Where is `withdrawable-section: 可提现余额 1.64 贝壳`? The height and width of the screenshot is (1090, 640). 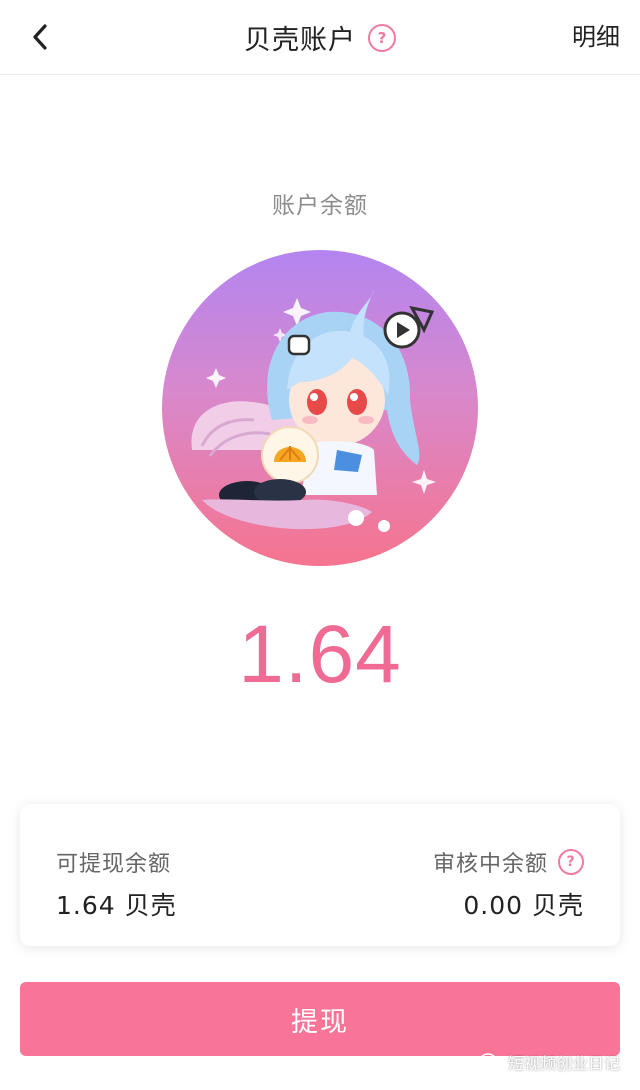
withdrawable-section: 可提现余额 1.64 贝壳 is located at coordinates (116, 884).